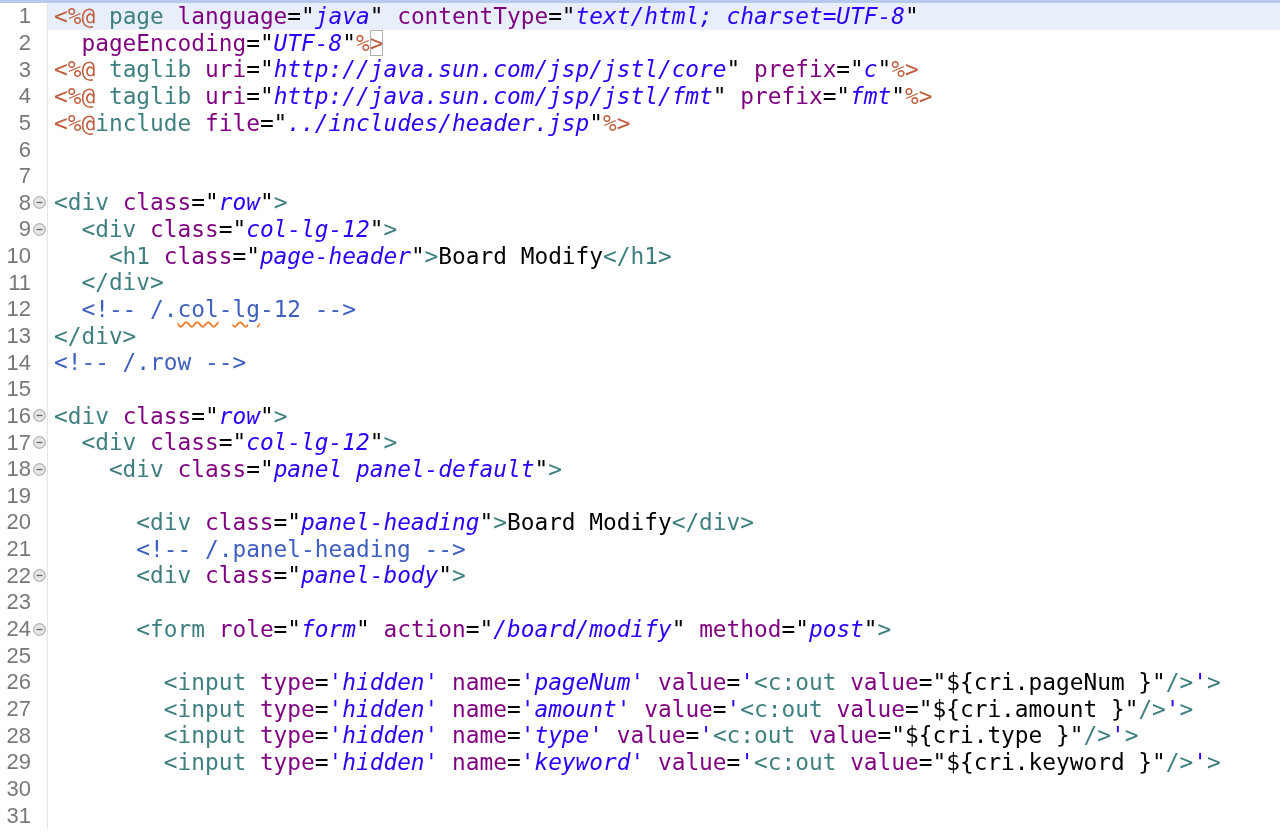  What do you see at coordinates (24, 149) in the screenshot?
I see `line-number: 6` at bounding box center [24, 149].